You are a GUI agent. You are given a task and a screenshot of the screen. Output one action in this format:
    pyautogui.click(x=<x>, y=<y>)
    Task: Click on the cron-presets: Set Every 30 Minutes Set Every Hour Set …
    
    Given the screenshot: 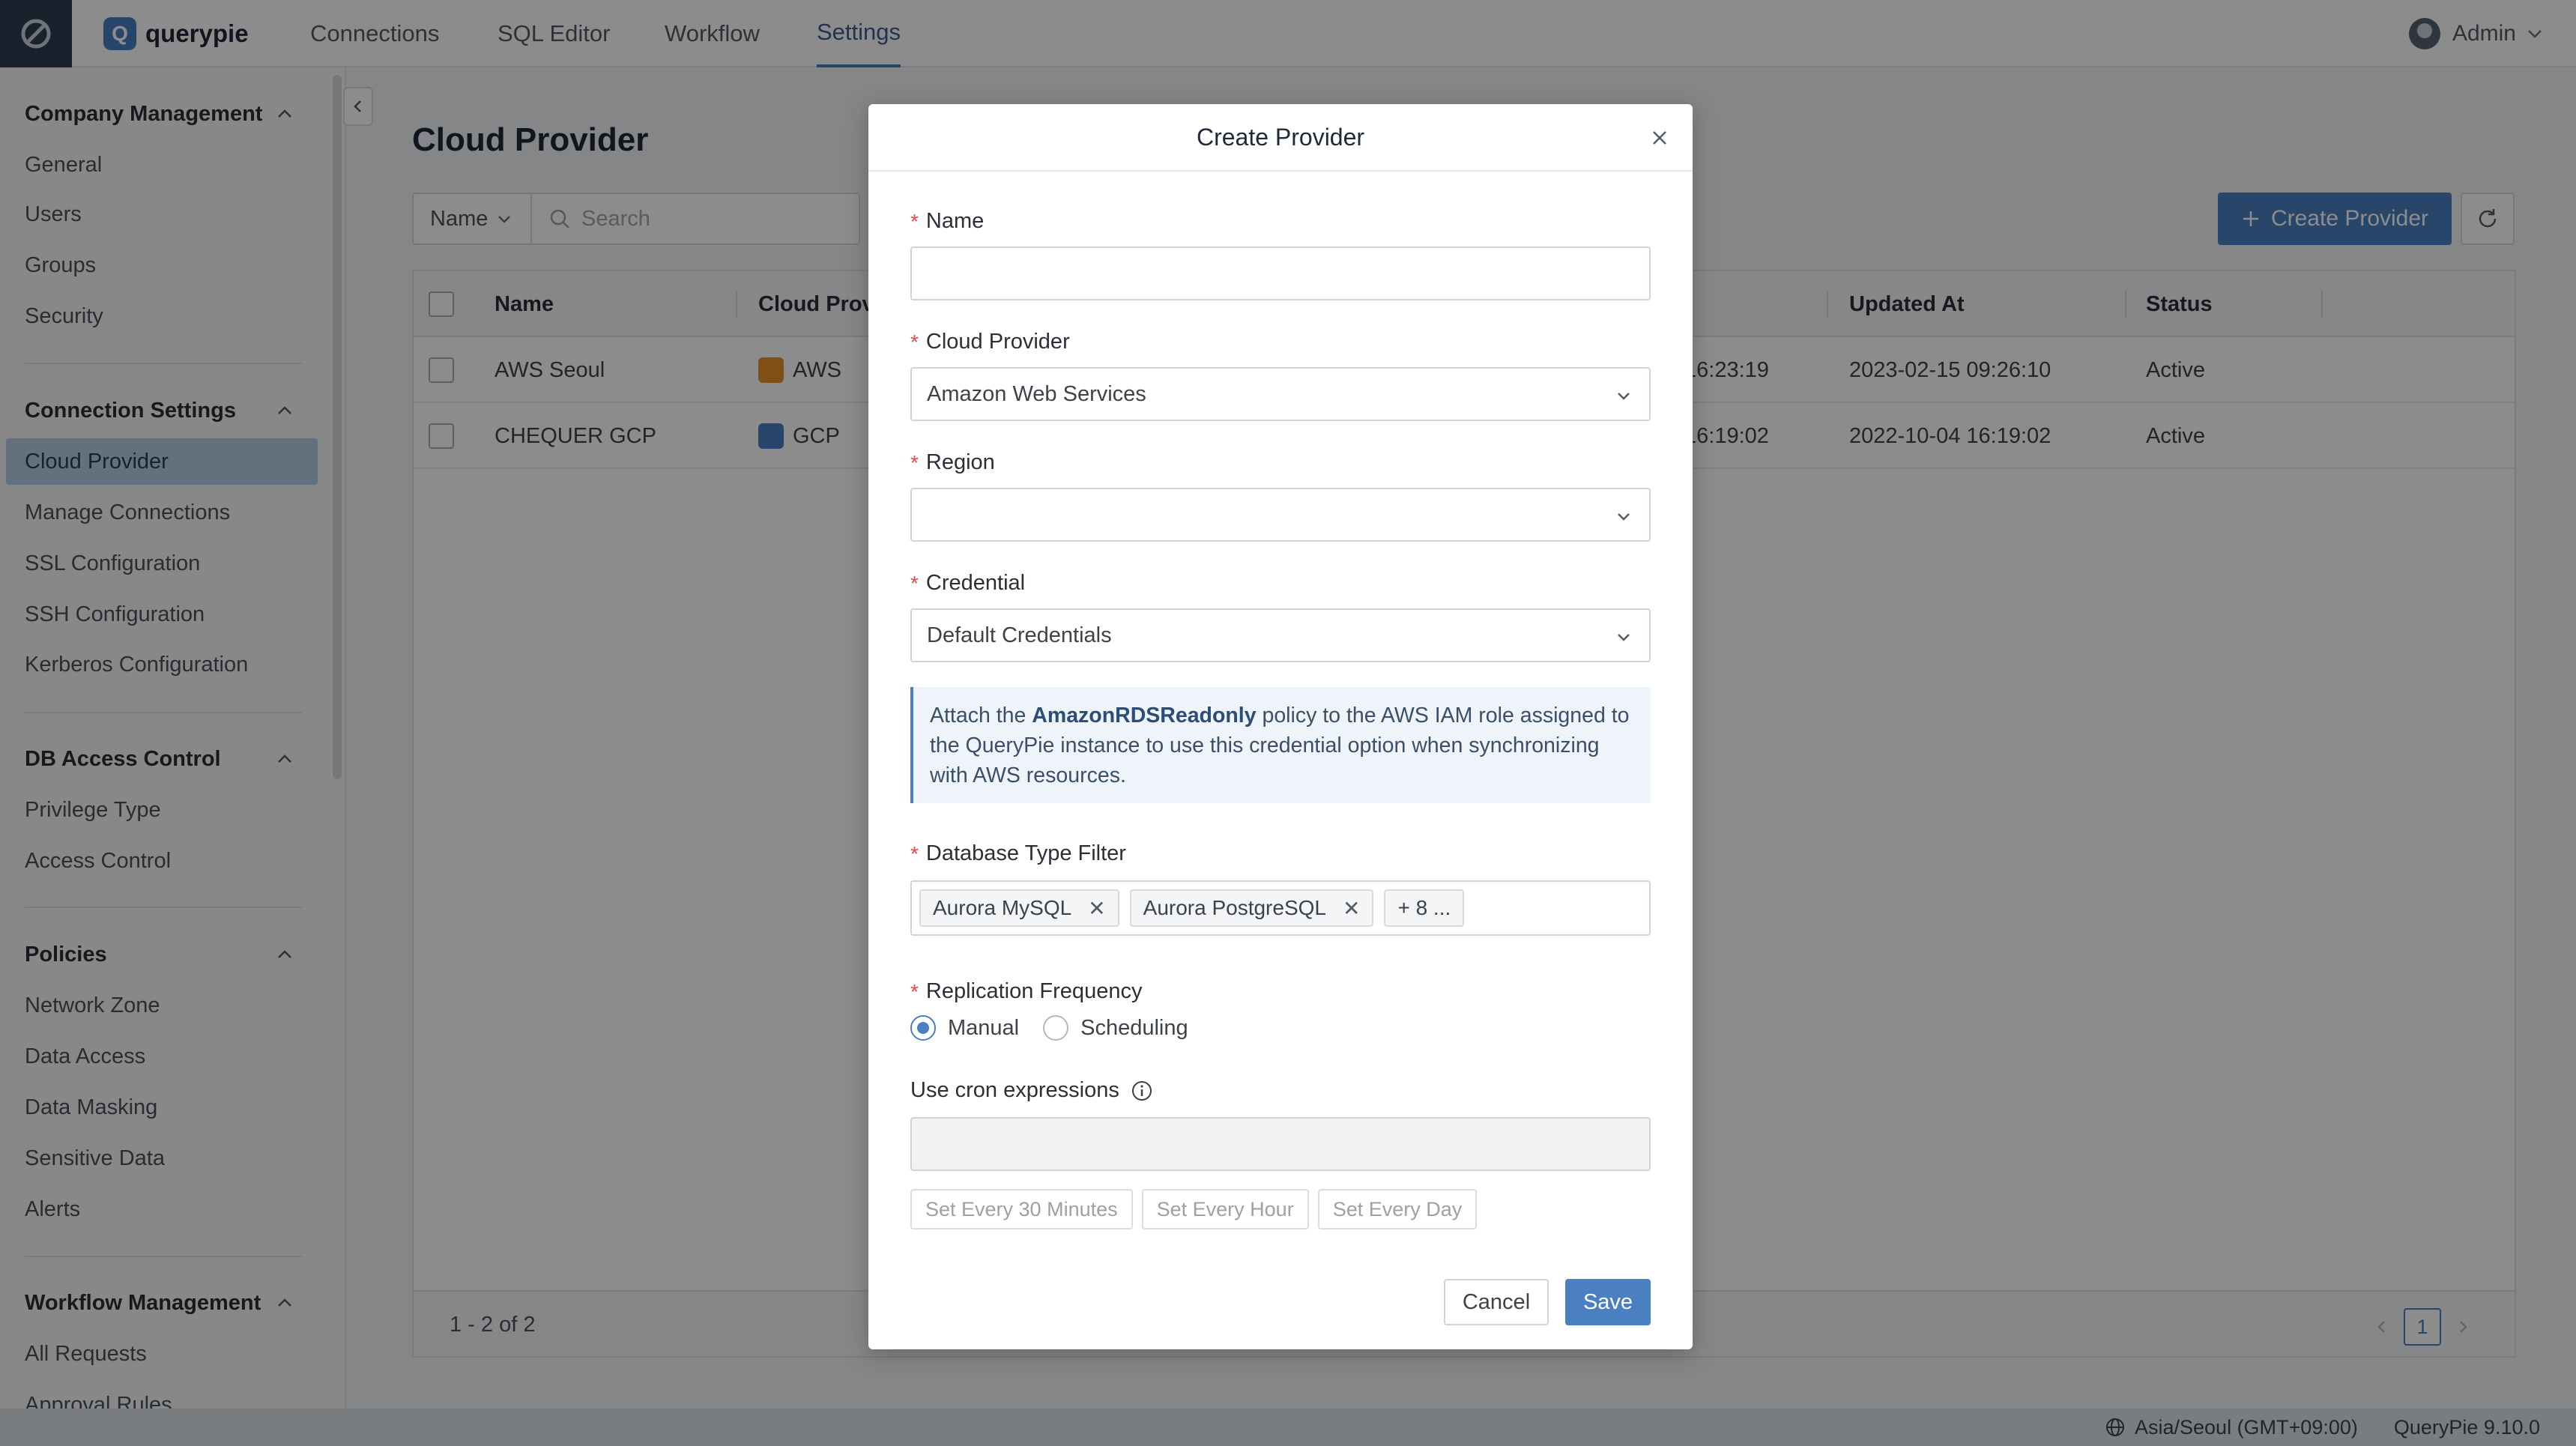 What is the action you would take?
    pyautogui.click(x=1194, y=1209)
    